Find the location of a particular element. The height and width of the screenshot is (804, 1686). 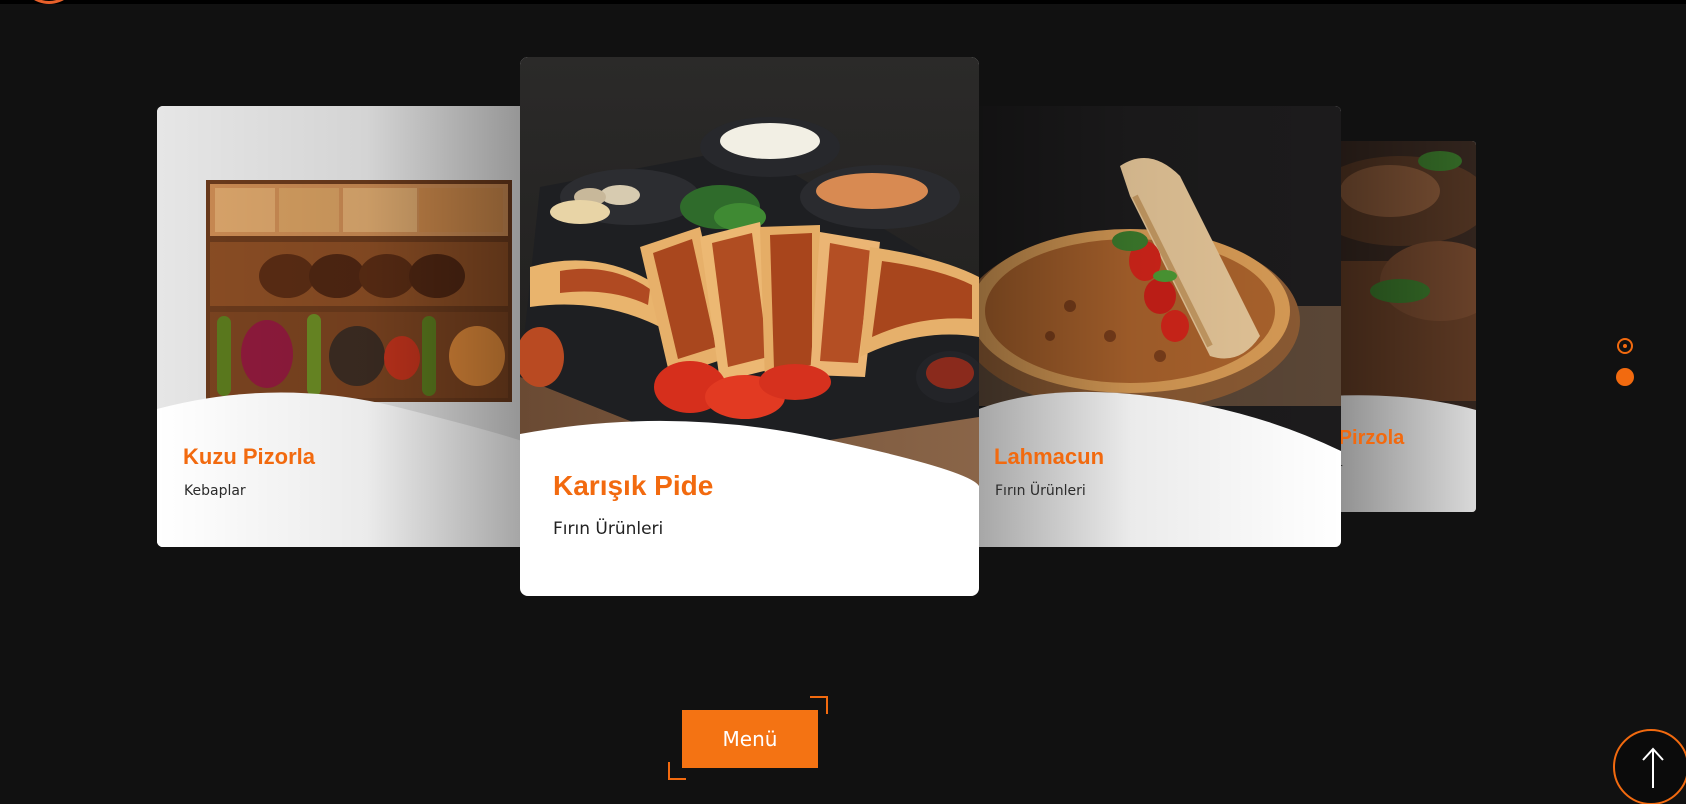

pagination-dot-2-active is located at coordinates (1625, 377).